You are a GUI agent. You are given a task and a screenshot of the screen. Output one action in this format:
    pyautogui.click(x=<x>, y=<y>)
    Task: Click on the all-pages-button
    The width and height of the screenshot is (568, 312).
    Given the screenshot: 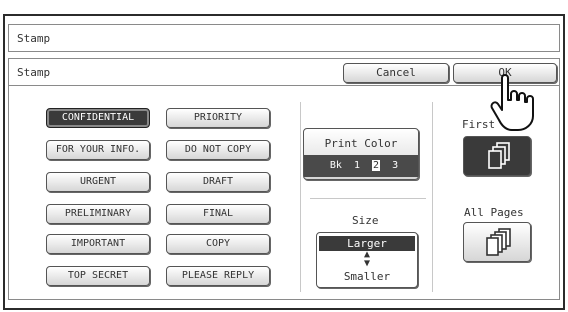 What is the action you would take?
    pyautogui.click(x=497, y=242)
    